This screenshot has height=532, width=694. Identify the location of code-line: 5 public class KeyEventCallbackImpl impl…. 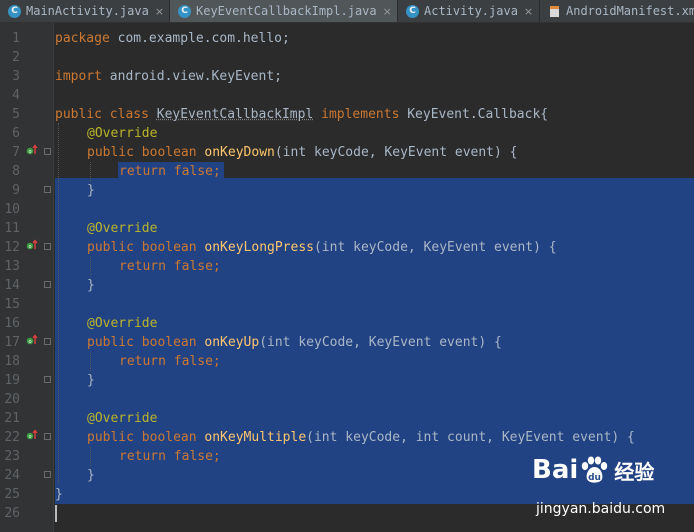
(347, 114).